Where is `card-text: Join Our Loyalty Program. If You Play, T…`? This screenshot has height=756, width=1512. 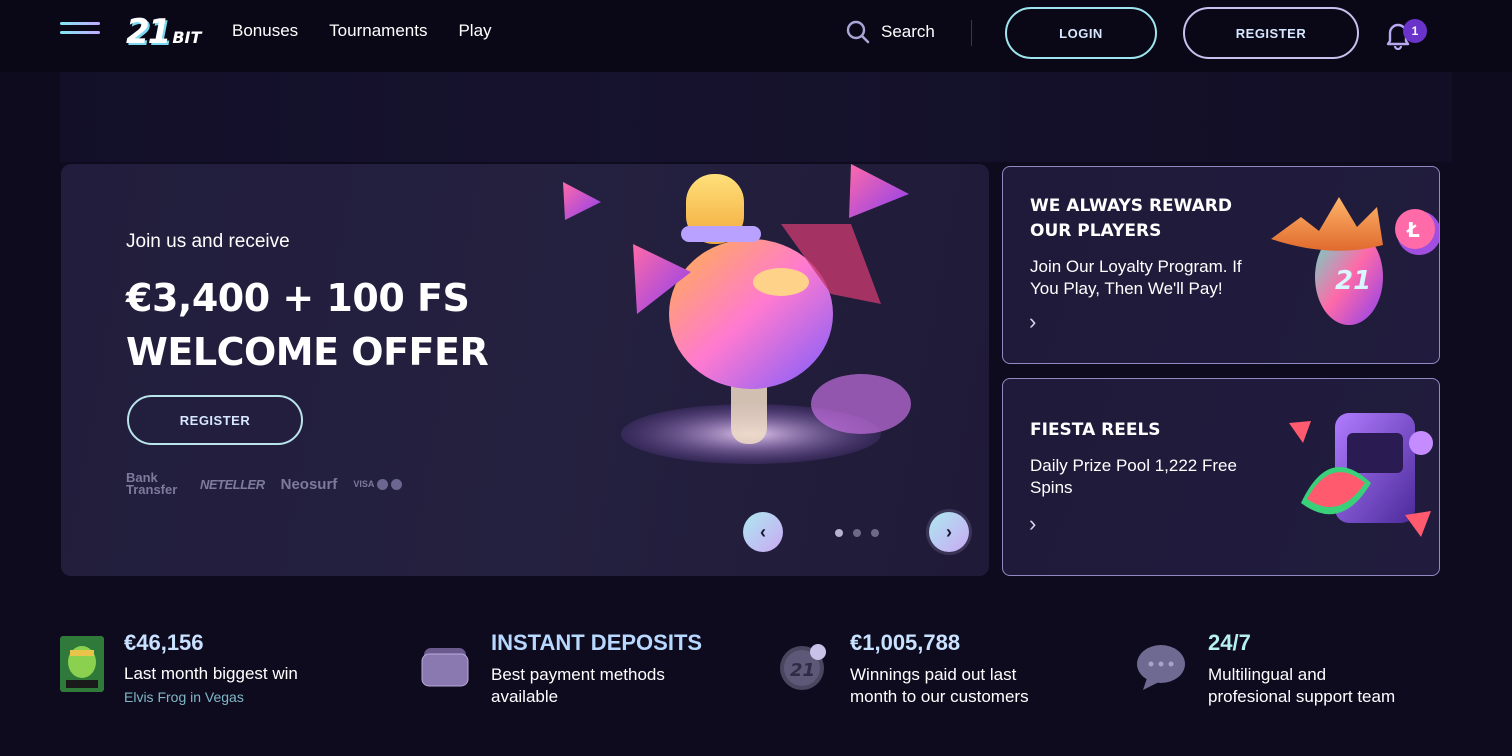
card-text: Join Our Loyalty Program. If You Play, T… is located at coordinates (1136, 278).